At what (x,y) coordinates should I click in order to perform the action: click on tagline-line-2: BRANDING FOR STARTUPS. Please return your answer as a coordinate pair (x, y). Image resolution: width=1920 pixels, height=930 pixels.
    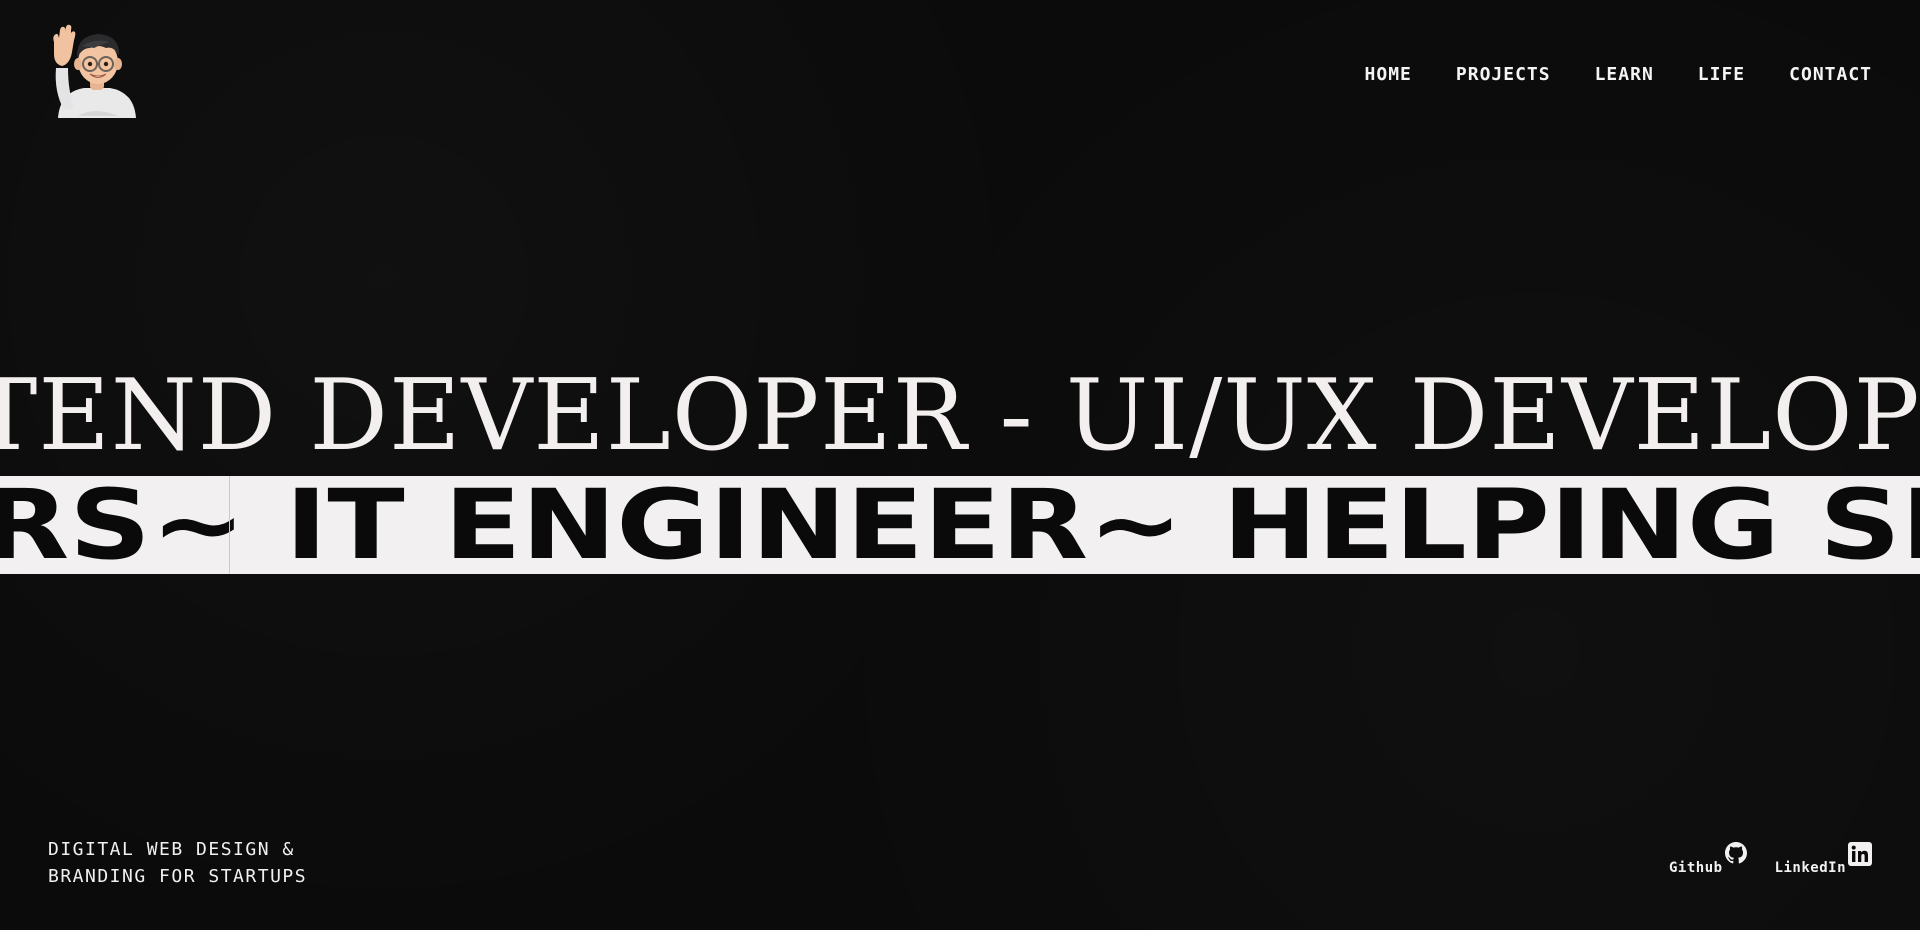
    Looking at the image, I should click on (178, 876).